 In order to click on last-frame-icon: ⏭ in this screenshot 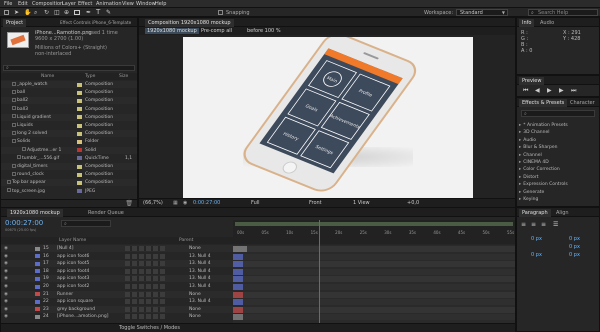, I will do `click(573, 91)`.